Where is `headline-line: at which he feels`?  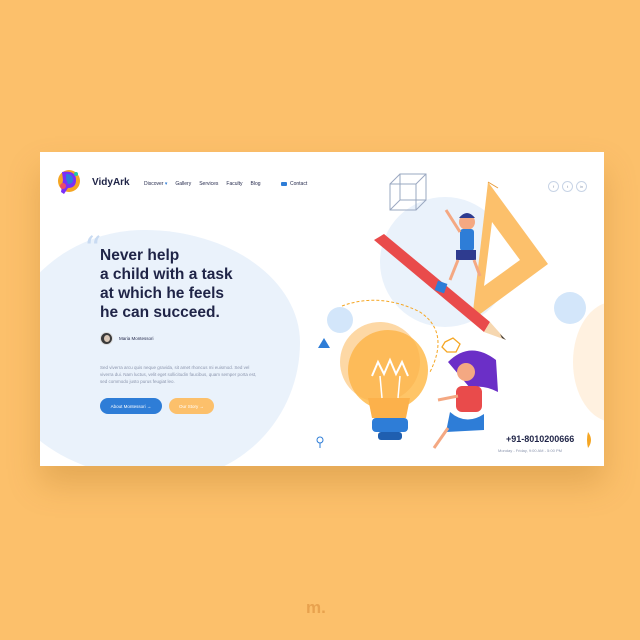
headline-line: at which he feels is located at coordinates (162, 293).